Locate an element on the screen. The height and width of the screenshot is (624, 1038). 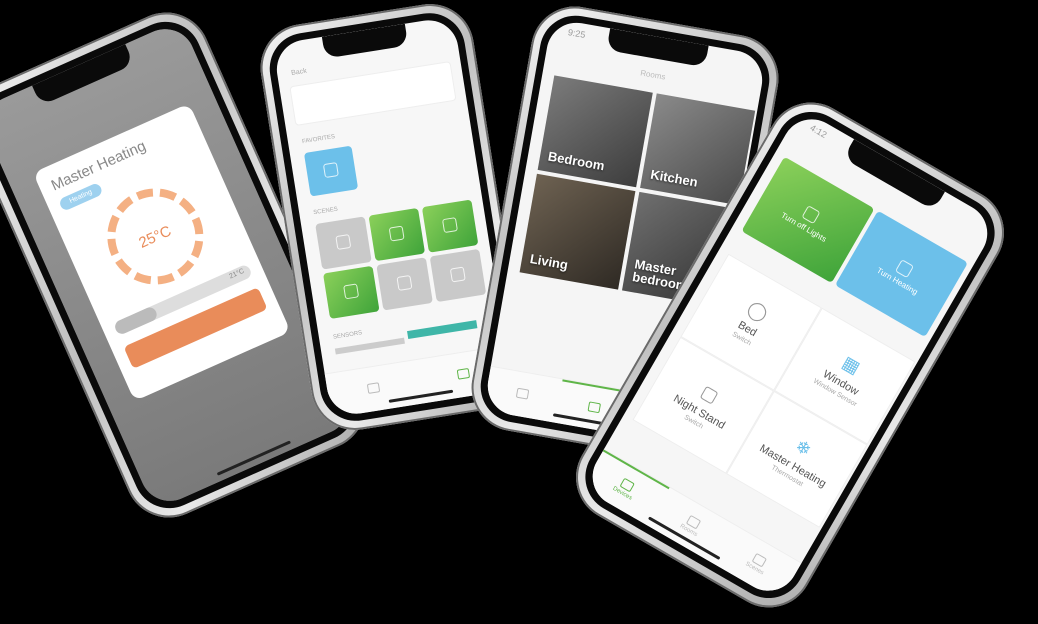
scenes-icon is located at coordinates (463, 373).